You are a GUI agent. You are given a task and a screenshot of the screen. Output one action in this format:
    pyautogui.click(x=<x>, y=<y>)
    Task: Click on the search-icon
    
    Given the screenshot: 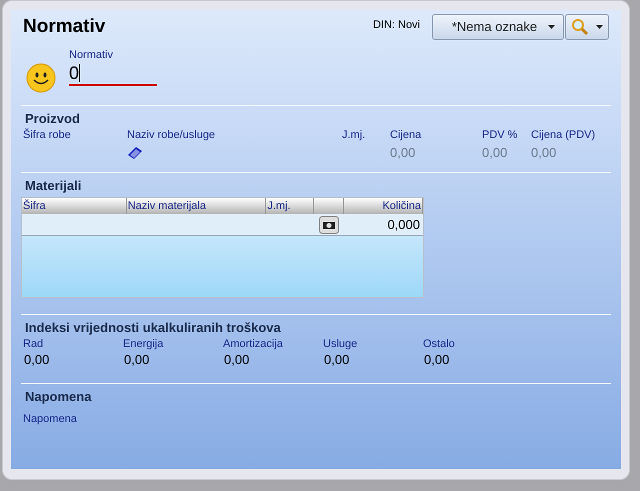 What is the action you would take?
    pyautogui.click(x=580, y=27)
    